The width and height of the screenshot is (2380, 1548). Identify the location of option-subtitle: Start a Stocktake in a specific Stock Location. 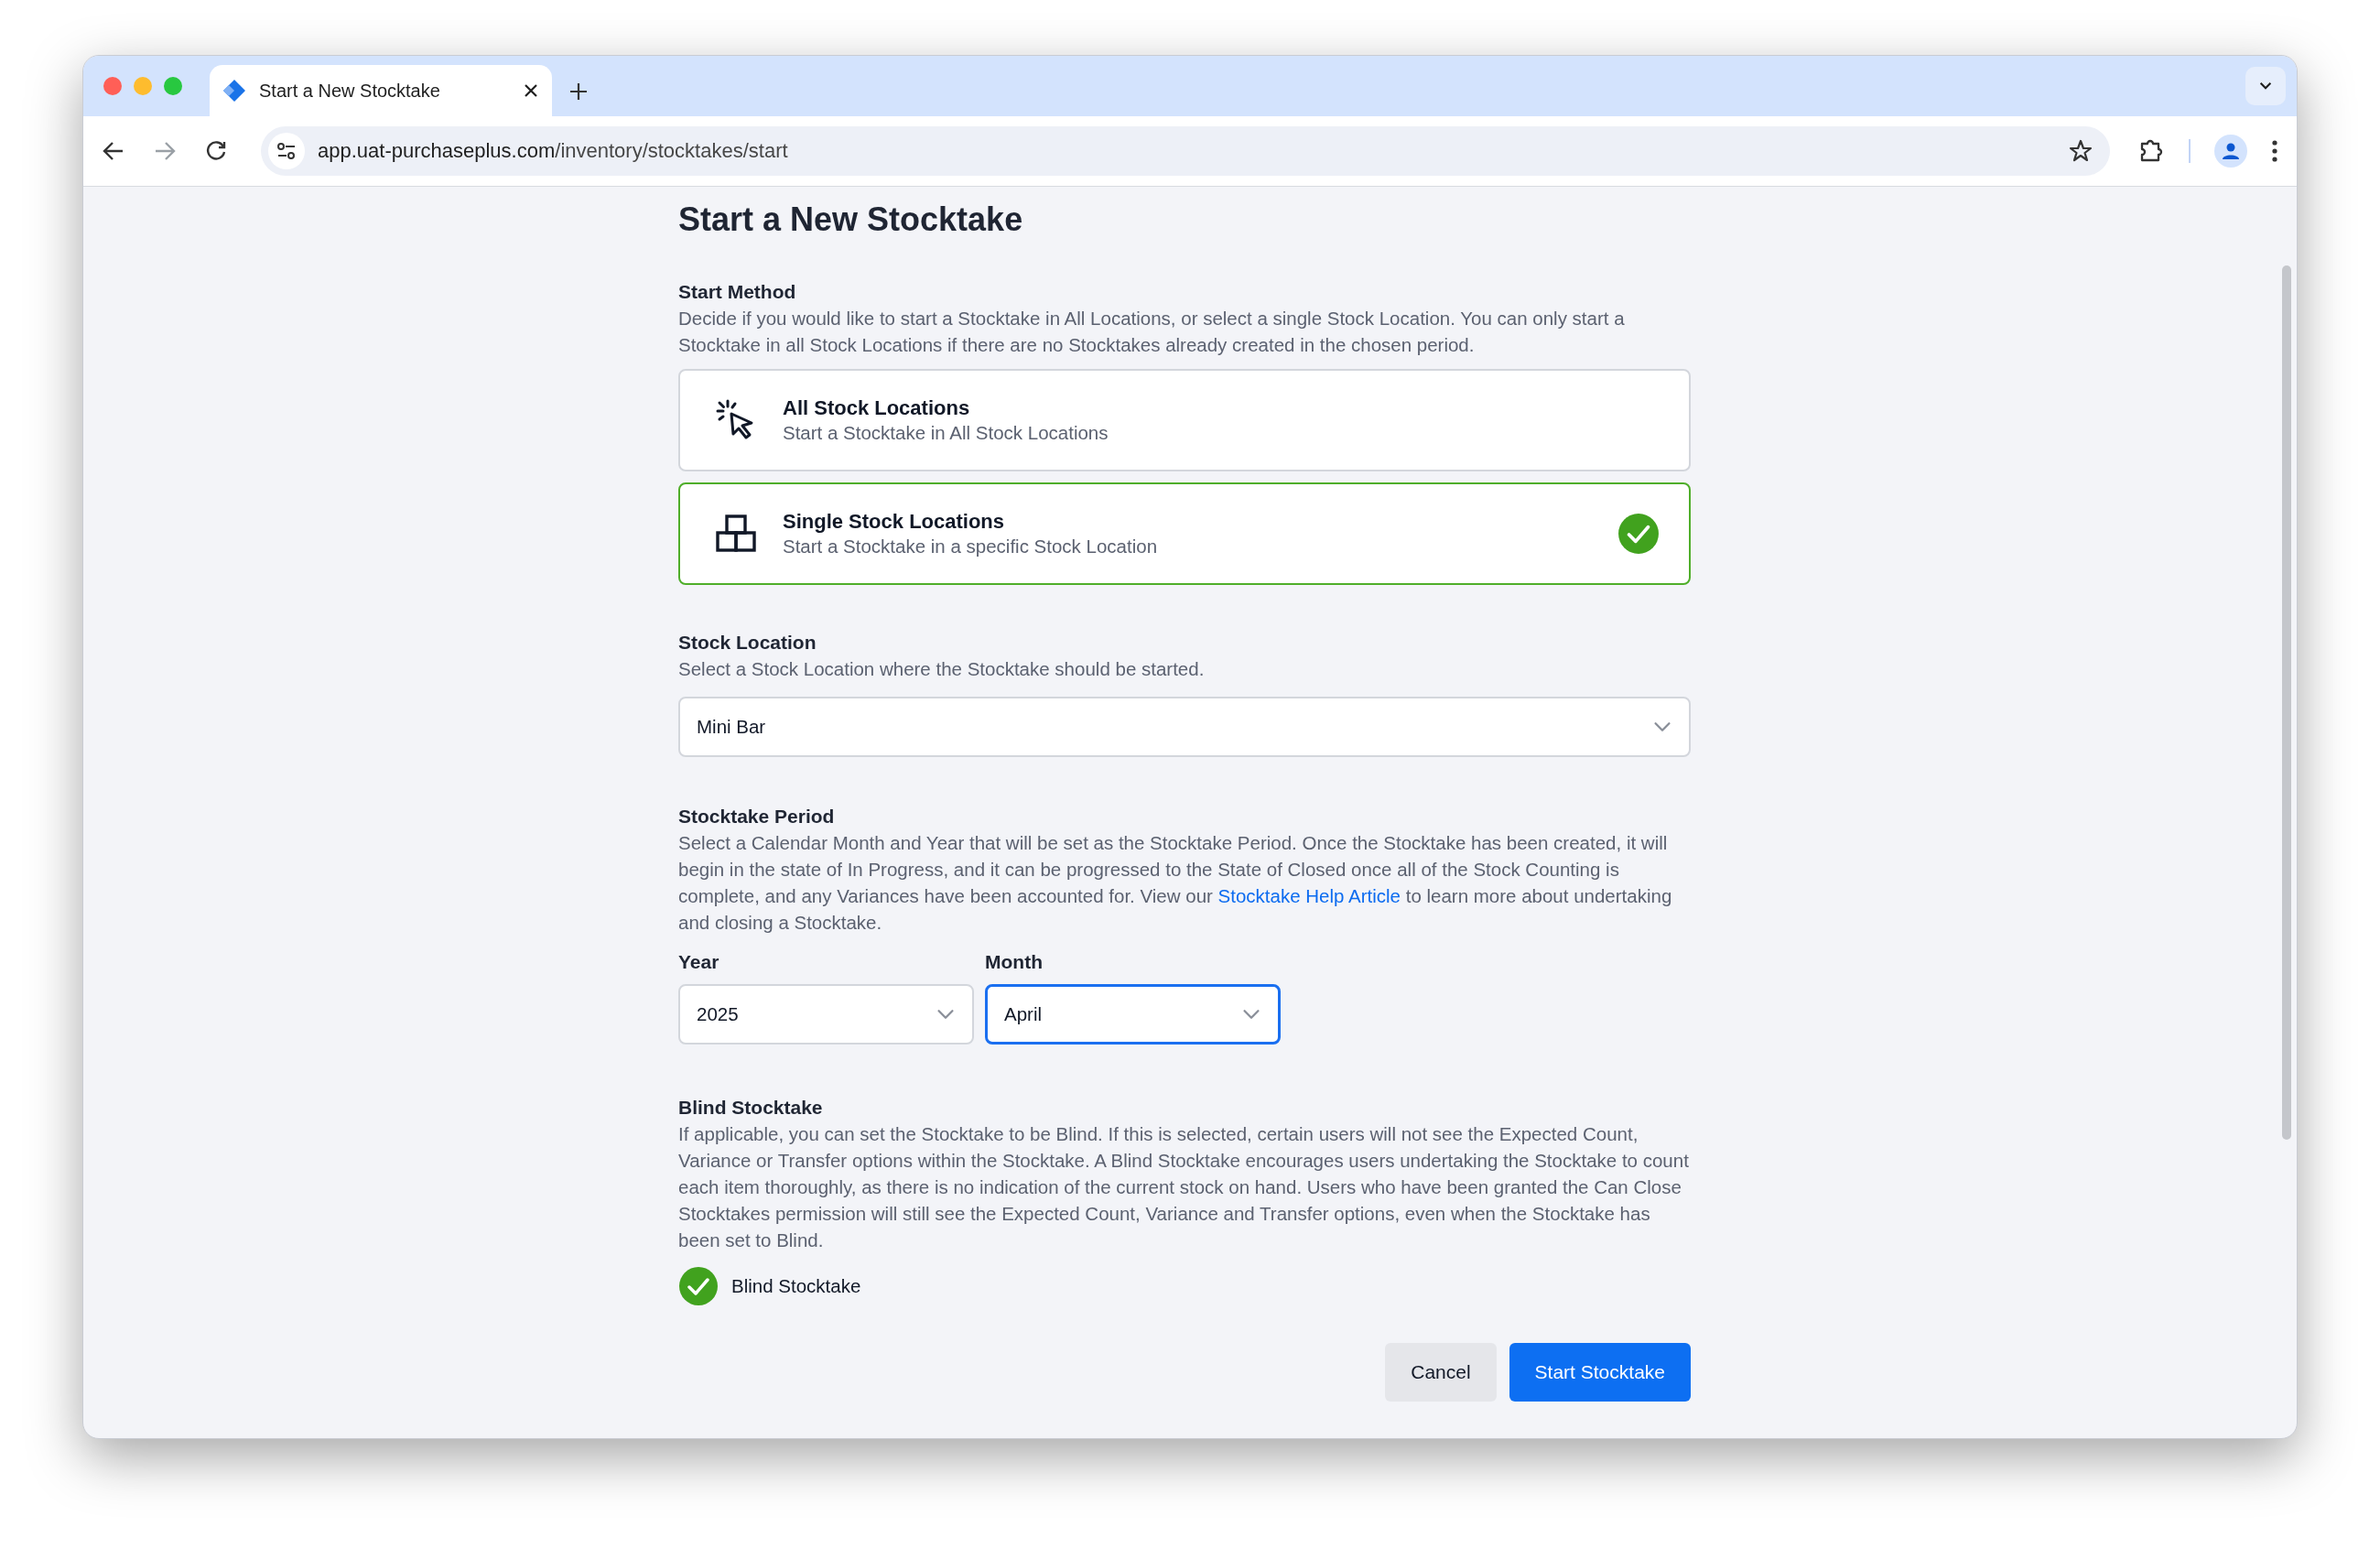
(971, 546).